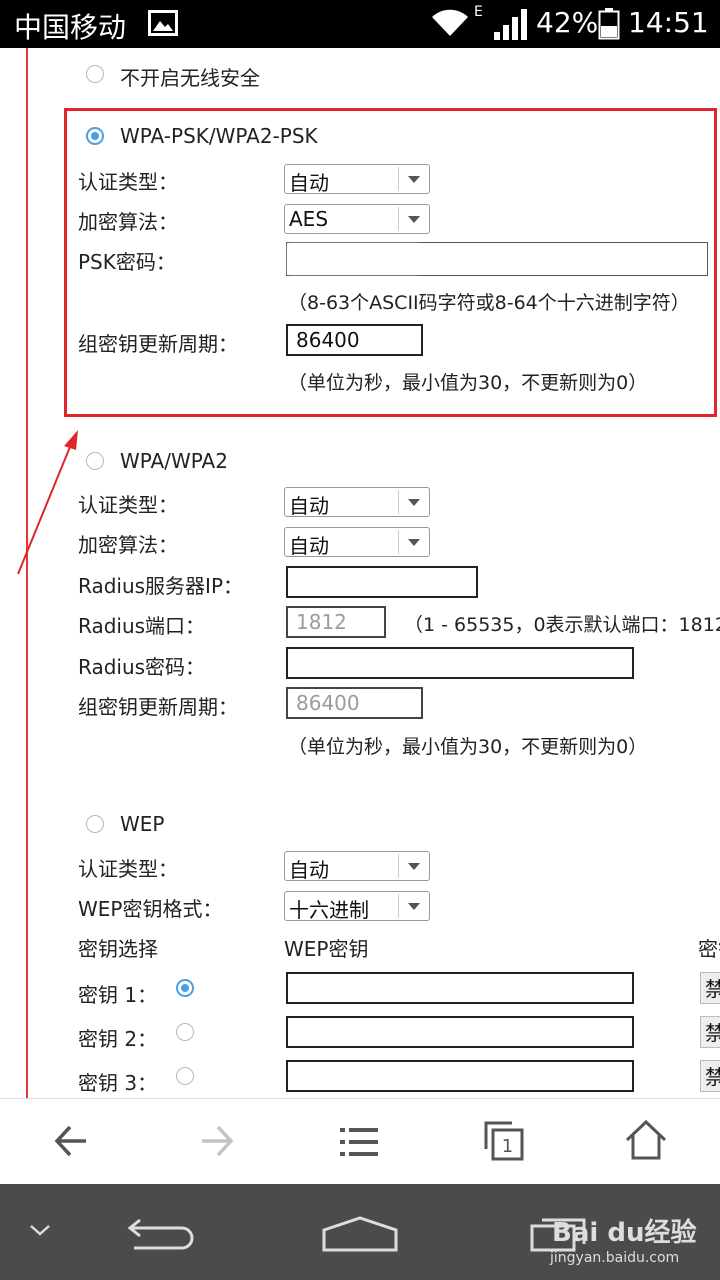 The height and width of the screenshot is (1280, 720). What do you see at coordinates (72, 1141) in the screenshot?
I see `back-arrow-icon` at bounding box center [72, 1141].